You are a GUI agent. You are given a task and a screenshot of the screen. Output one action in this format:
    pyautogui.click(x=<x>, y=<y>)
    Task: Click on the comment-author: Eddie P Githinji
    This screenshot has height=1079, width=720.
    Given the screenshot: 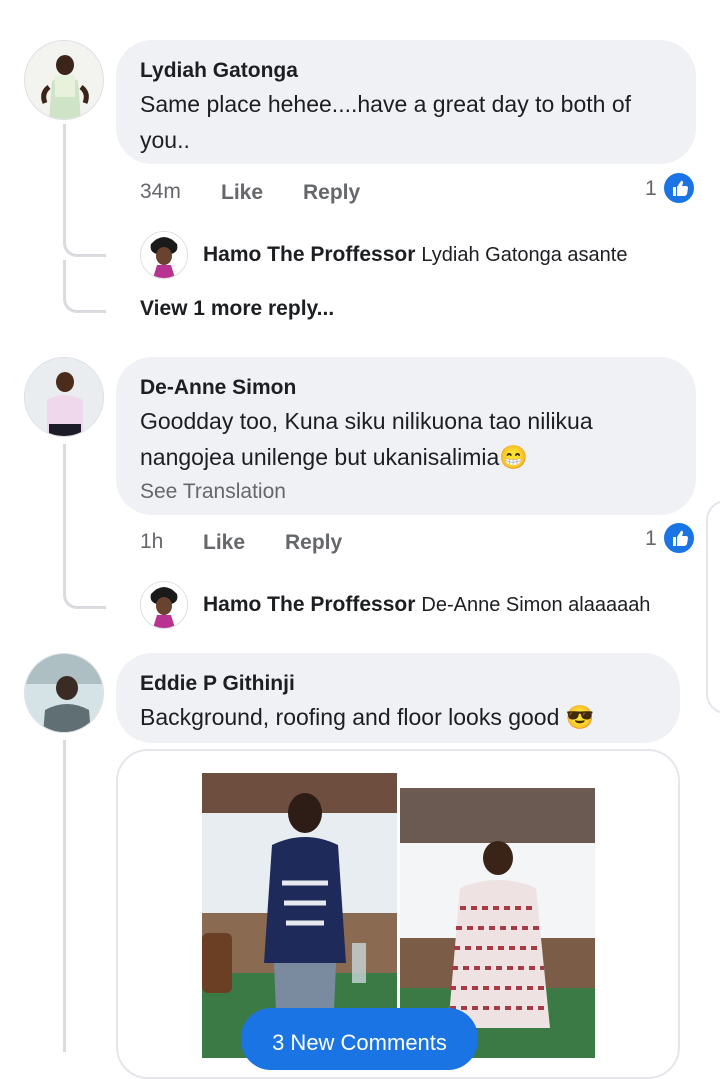 What is the action you would take?
    pyautogui.click(x=398, y=684)
    